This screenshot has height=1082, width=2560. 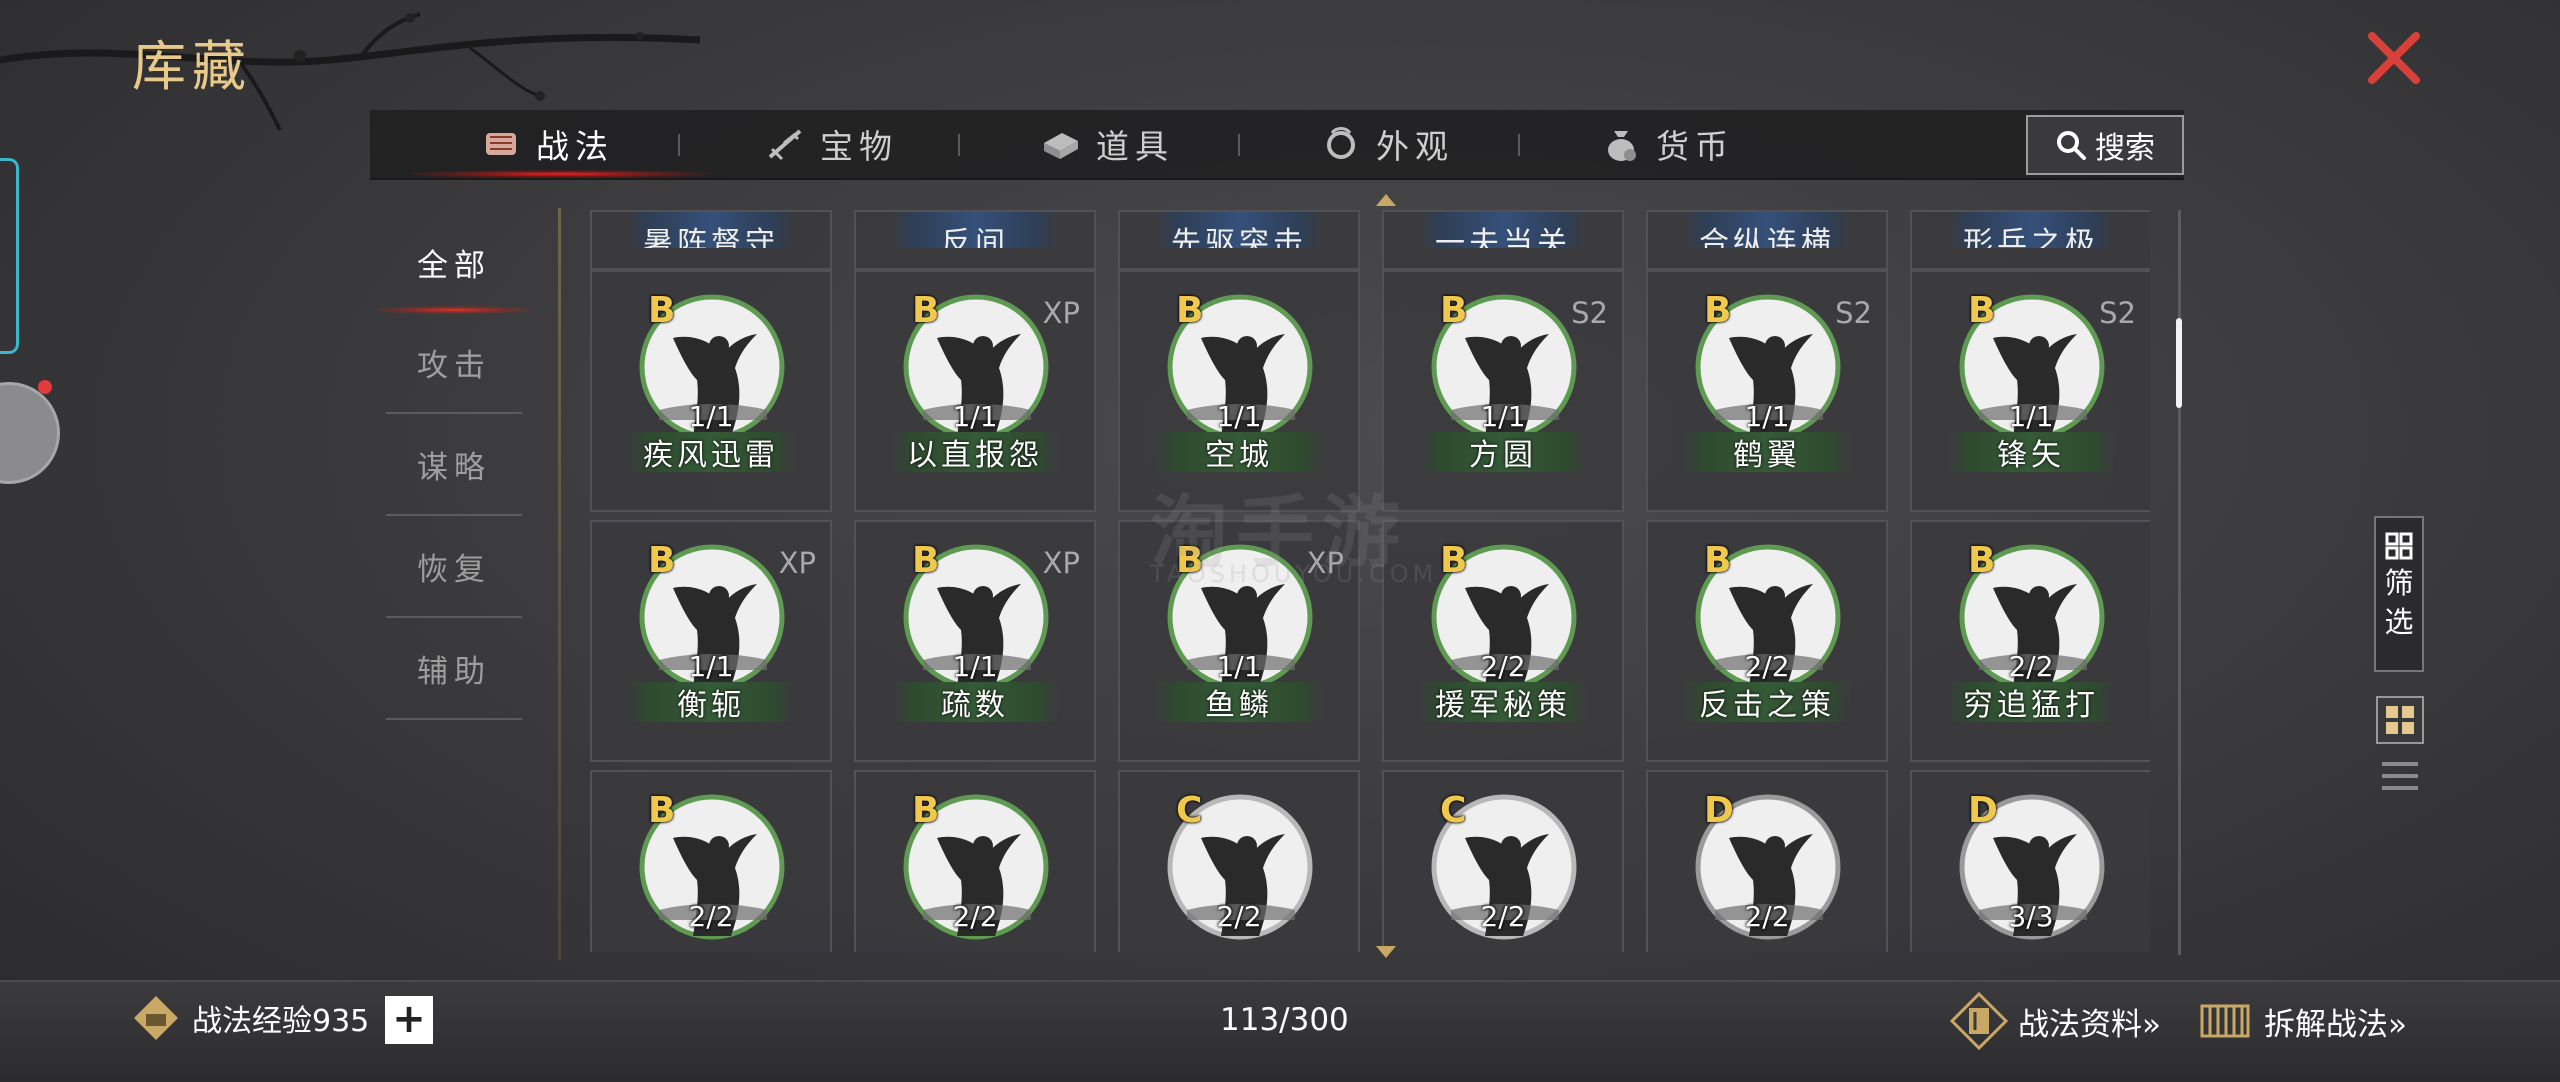 I want to click on tab-items: 道具, so click(x=1107, y=144).